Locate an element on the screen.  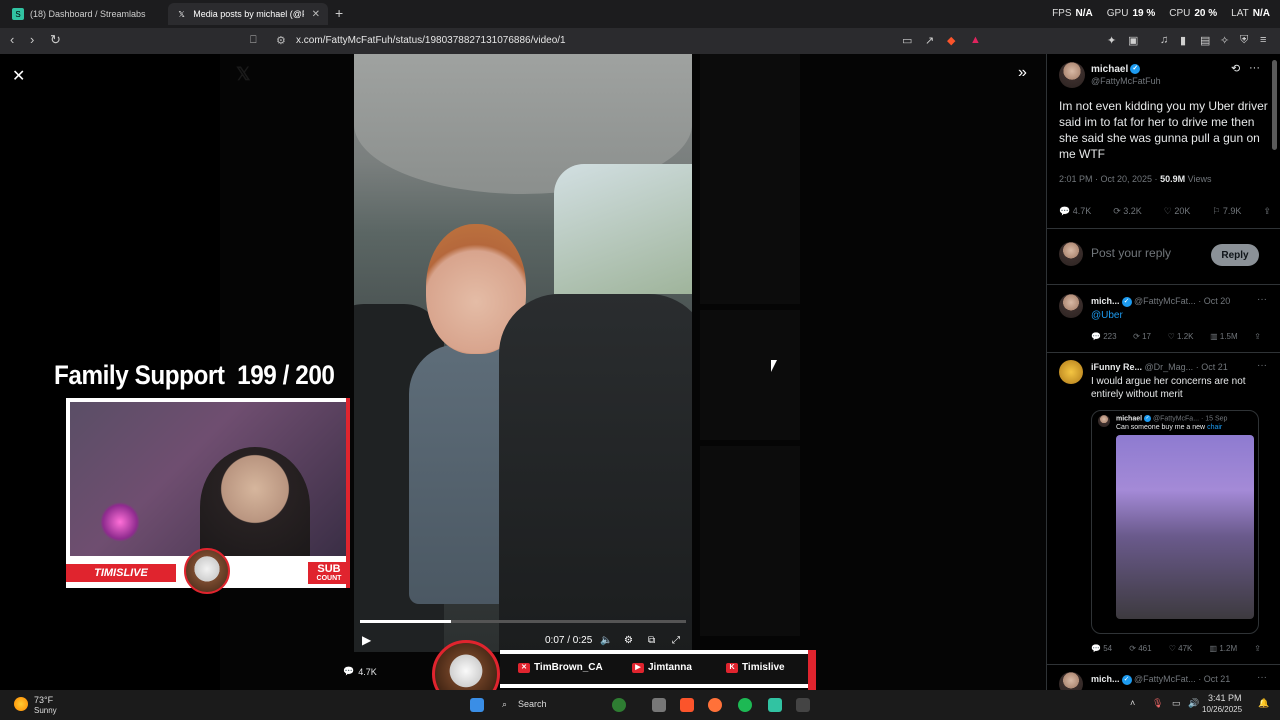
reply-count: 💬 4.7K is located at coordinates (360, 671).